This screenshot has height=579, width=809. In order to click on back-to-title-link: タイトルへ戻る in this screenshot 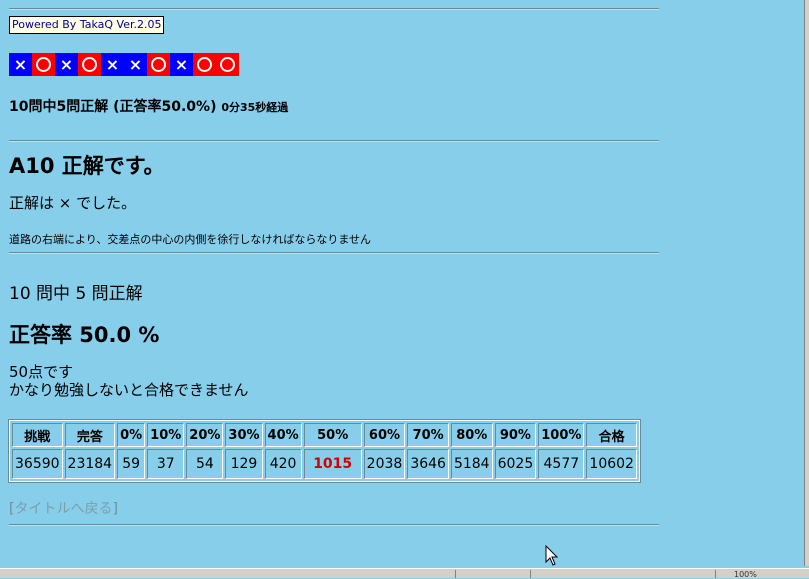, I will do `click(63, 509)`.